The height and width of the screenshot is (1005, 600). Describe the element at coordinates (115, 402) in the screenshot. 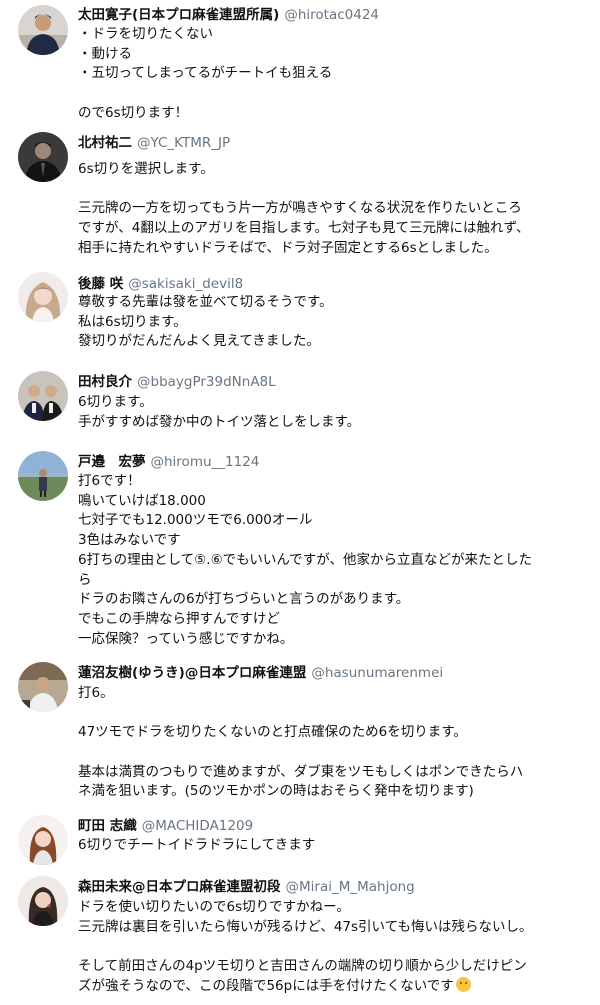

I see `text-line: 6切ります。` at that location.